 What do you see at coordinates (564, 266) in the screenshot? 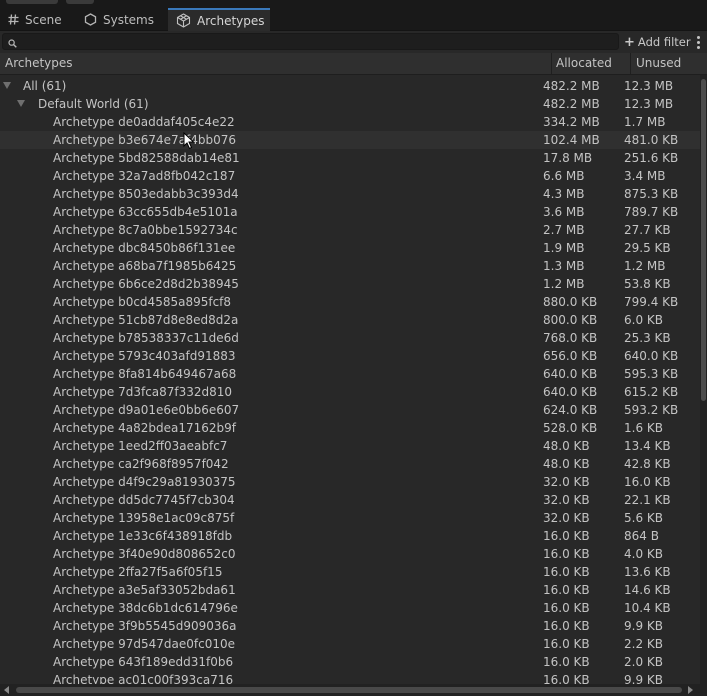
I see `allocated-value: 1.3 MB` at bounding box center [564, 266].